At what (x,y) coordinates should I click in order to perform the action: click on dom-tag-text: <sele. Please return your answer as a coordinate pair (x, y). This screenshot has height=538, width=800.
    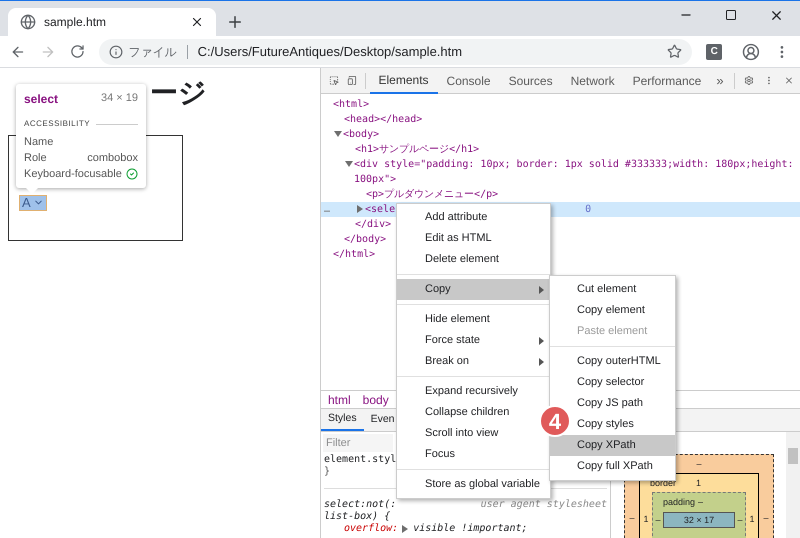
    Looking at the image, I should click on (380, 210).